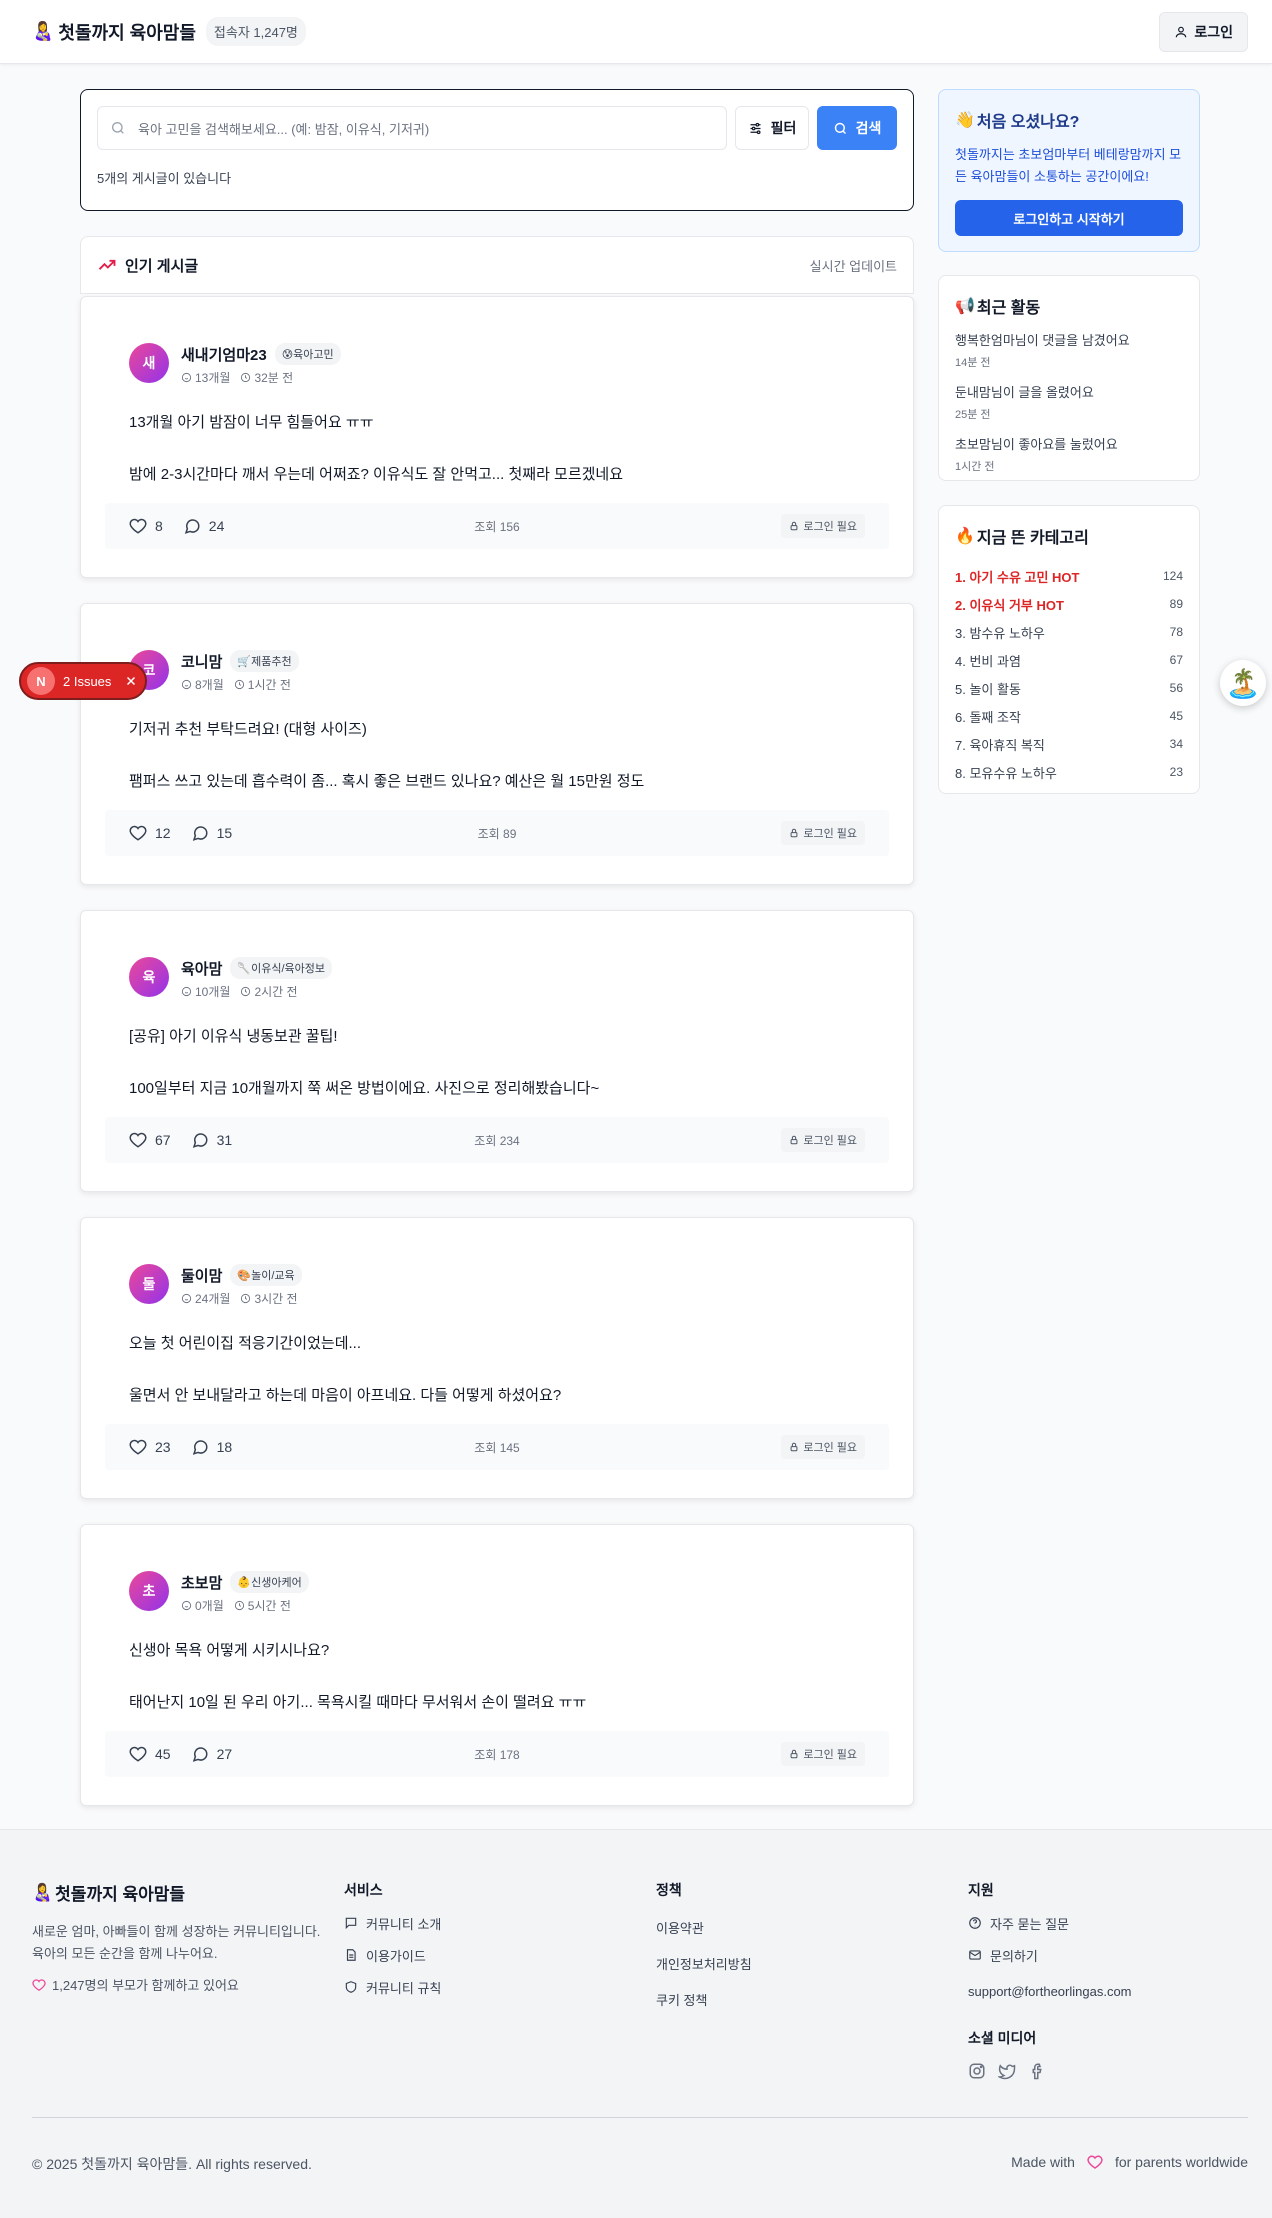 The width and height of the screenshot is (1272, 2218). What do you see at coordinates (412, 128) in the screenshot?
I see `search-input: 육아 고민을 검색해보세요... (예: 밤잠, 이유식, 기저귀)` at bounding box center [412, 128].